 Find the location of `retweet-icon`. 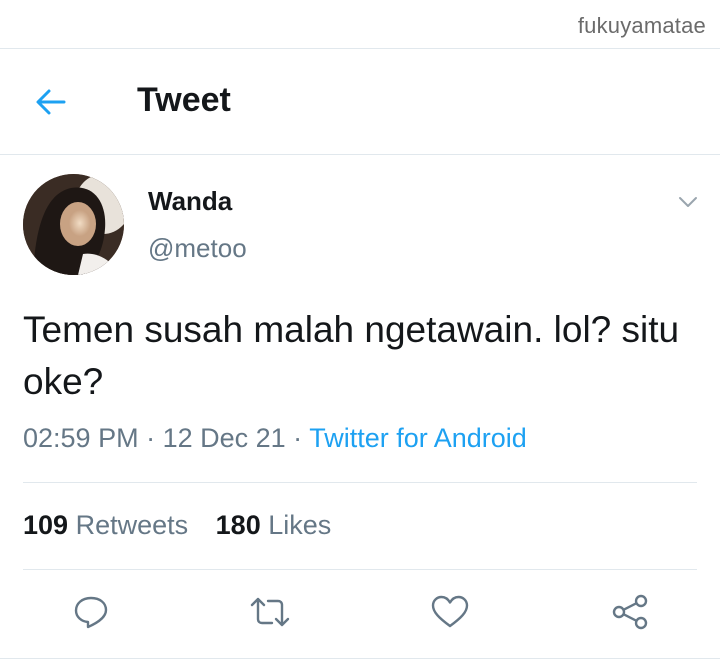

retweet-icon is located at coordinates (270, 612).